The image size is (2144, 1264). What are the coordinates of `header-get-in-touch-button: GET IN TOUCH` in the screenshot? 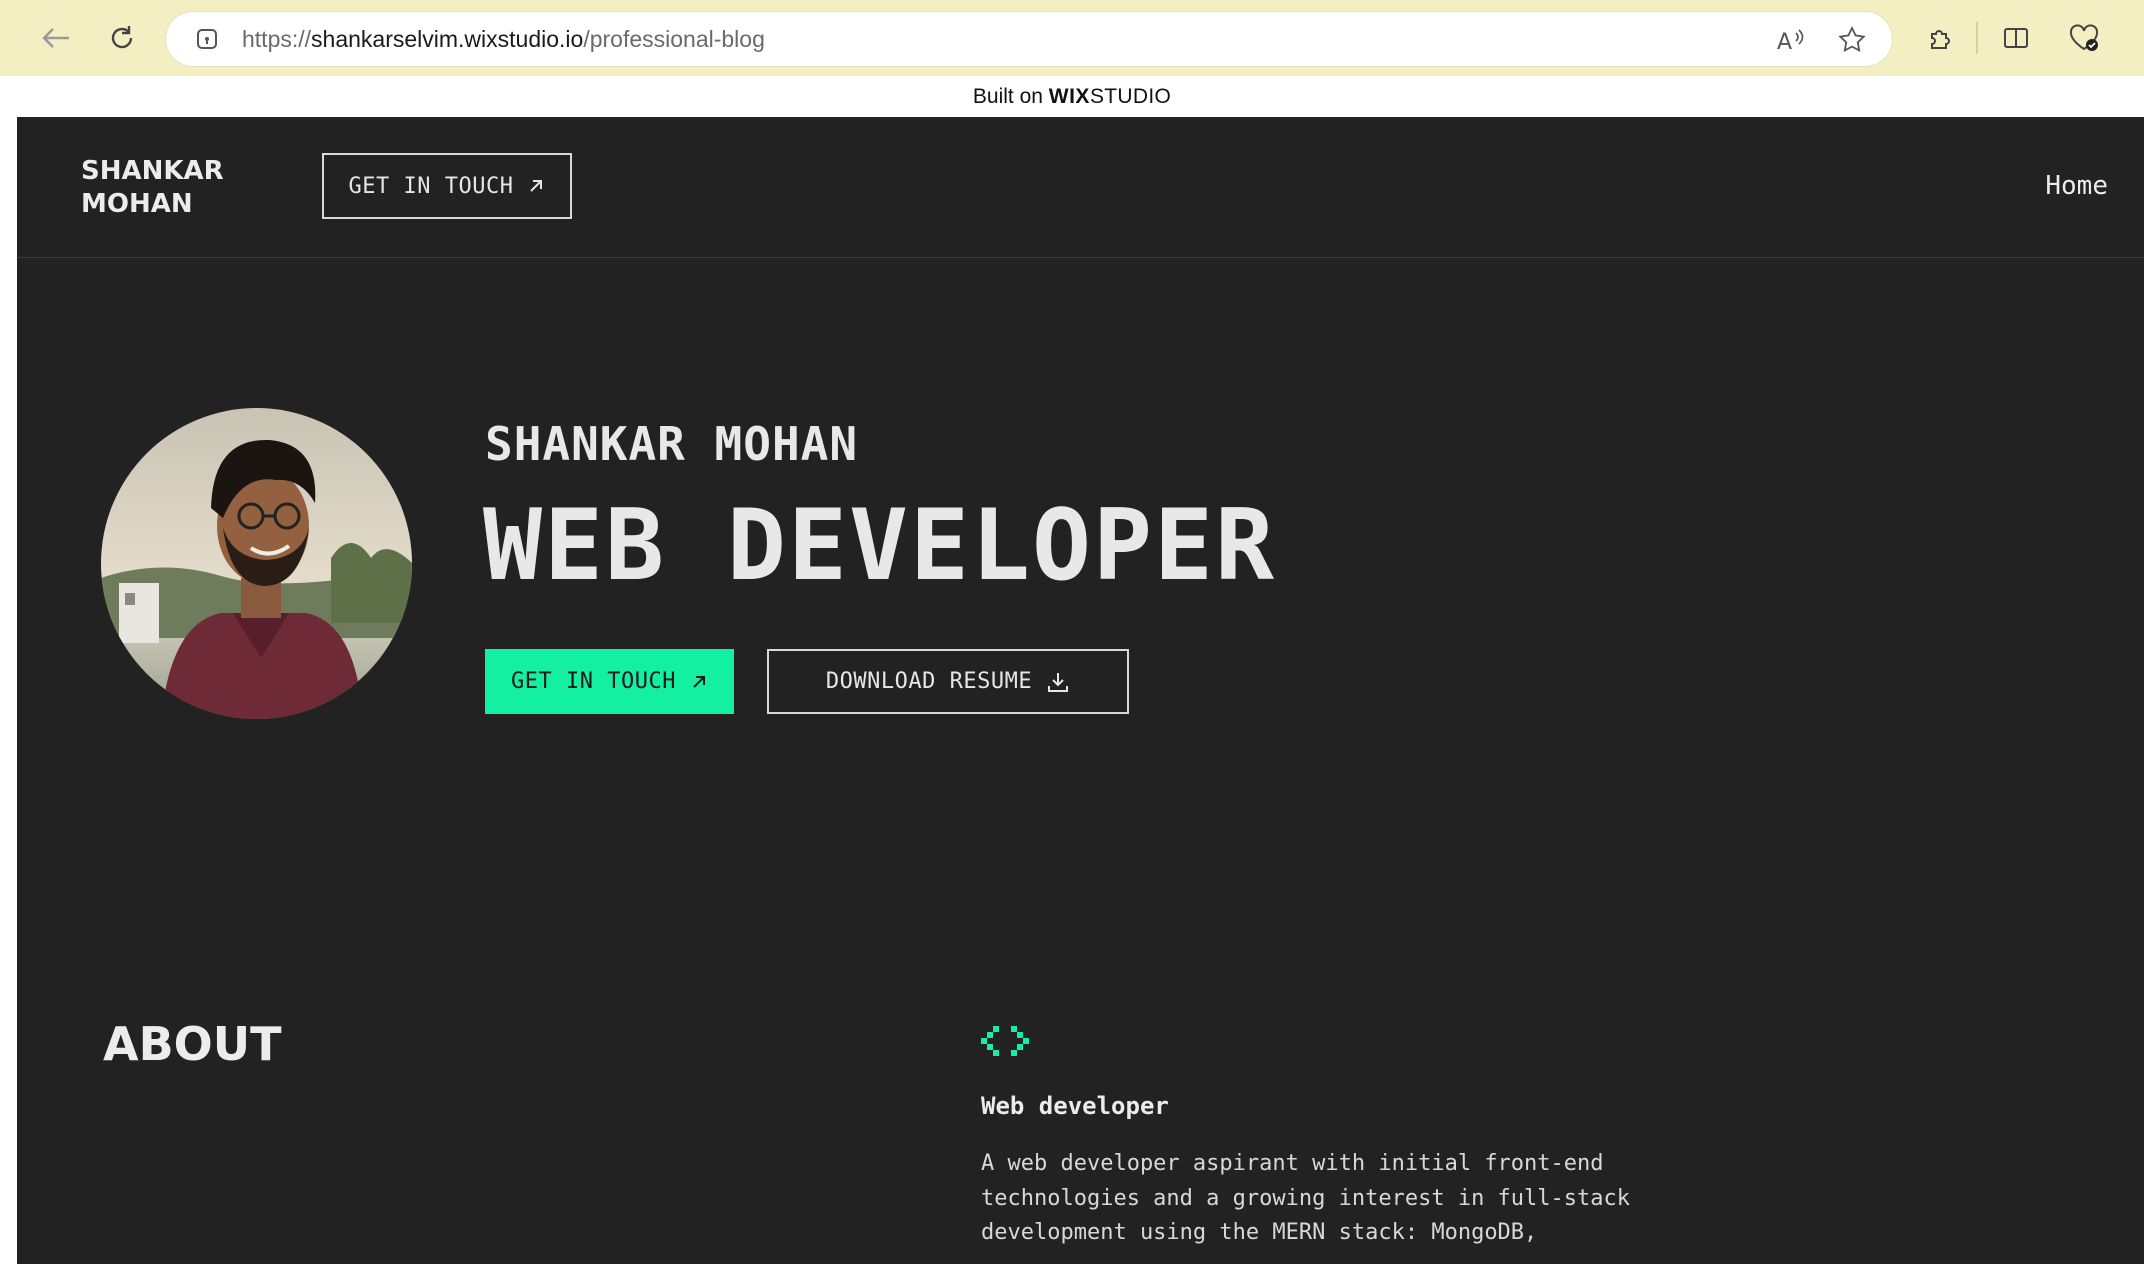 It's located at (447, 186).